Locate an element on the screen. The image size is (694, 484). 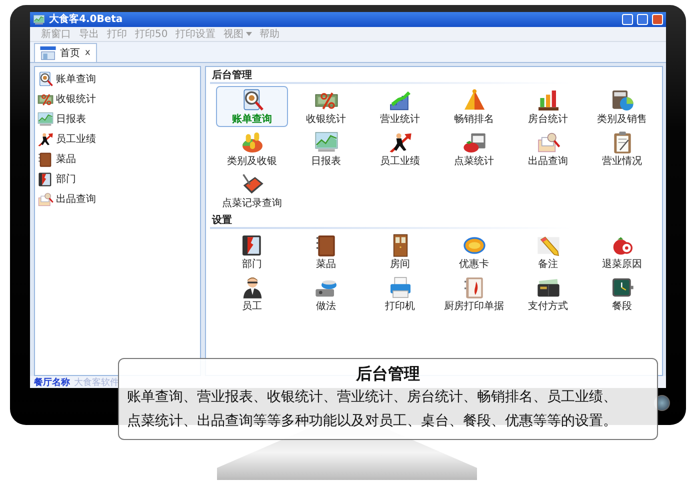
function-tile: 餐段 is located at coordinates (622, 293).